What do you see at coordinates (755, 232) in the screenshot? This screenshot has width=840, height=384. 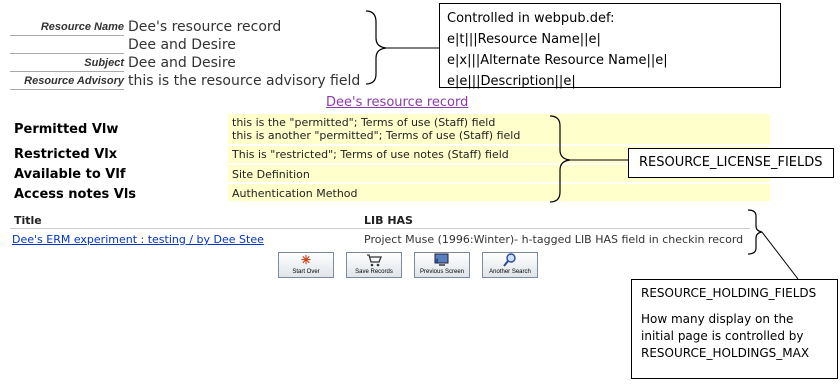 I see `holdings-brace` at bounding box center [755, 232].